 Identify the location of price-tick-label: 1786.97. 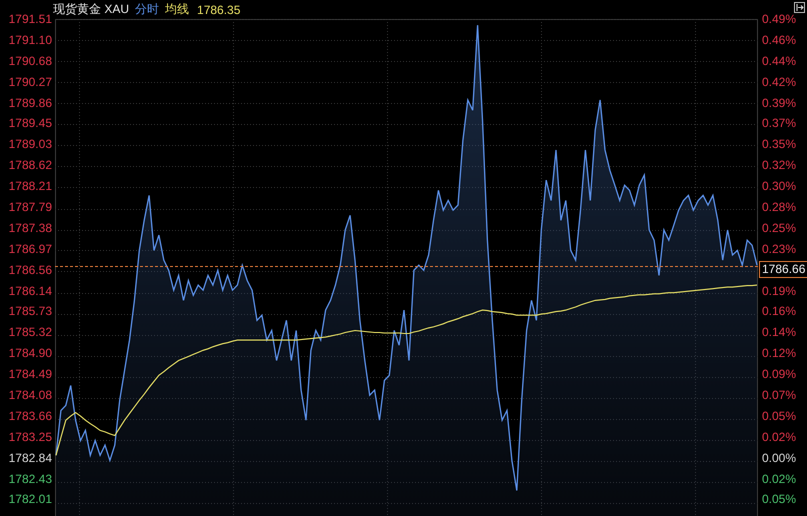
(30, 249).